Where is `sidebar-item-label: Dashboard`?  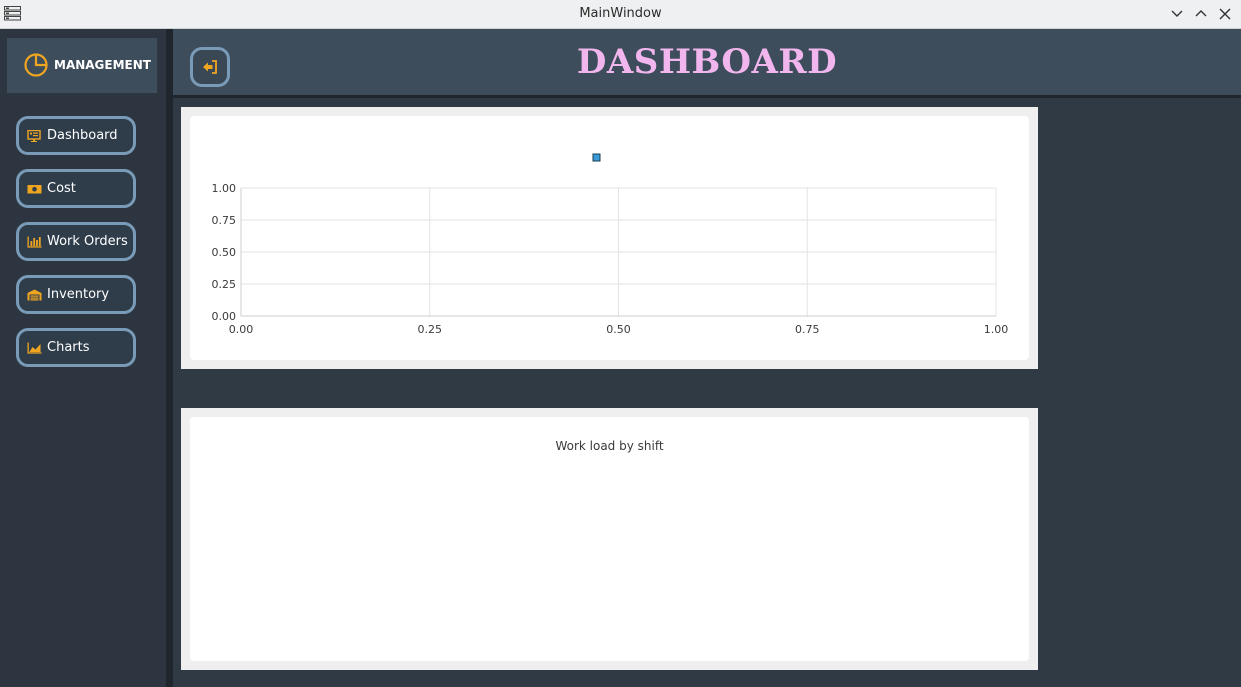
sidebar-item-label: Dashboard is located at coordinates (82, 135).